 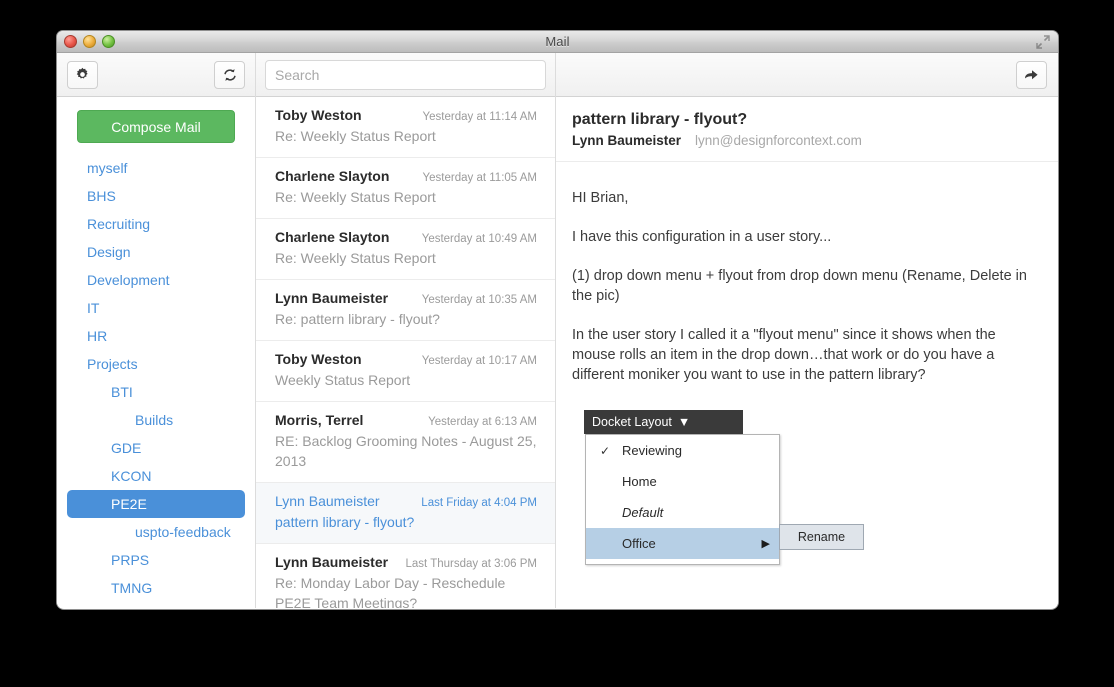 I want to click on docket-layout-dropdown-label: Docket Layout, so click(x=632, y=422).